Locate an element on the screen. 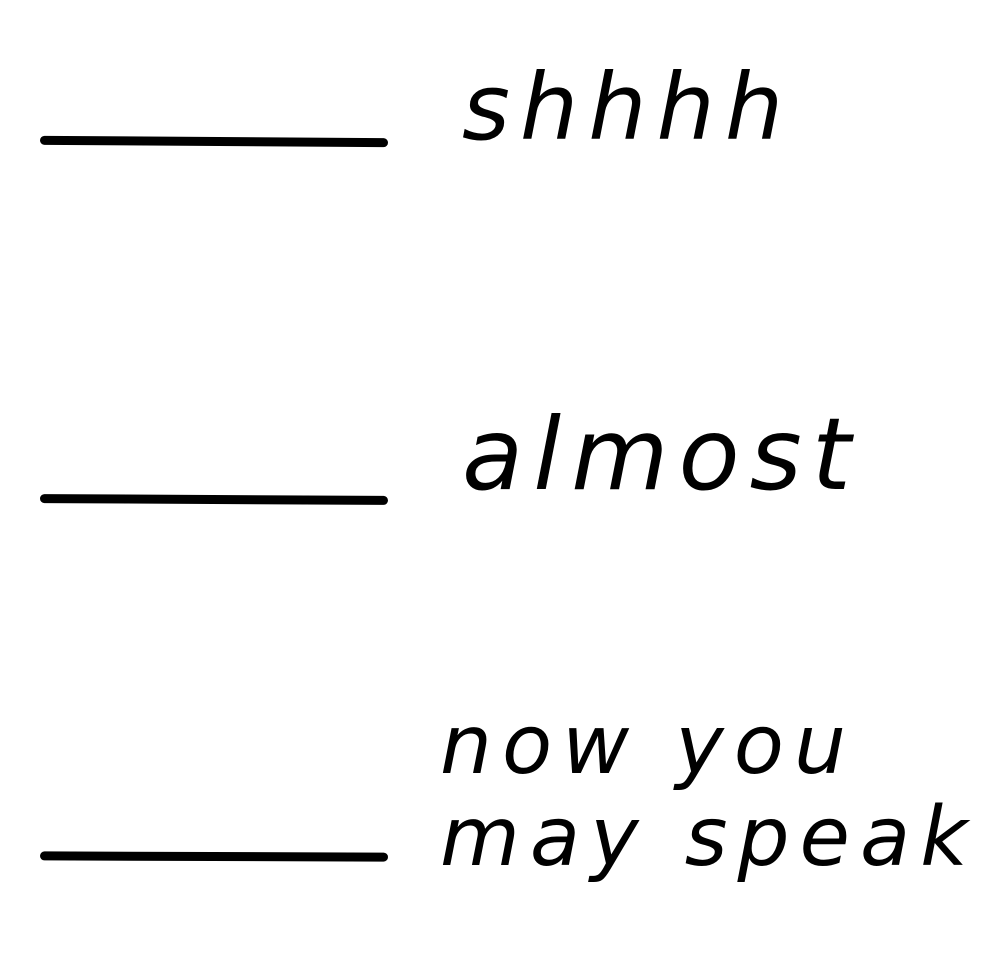  label-line-1: now you is located at coordinates (648, 745).